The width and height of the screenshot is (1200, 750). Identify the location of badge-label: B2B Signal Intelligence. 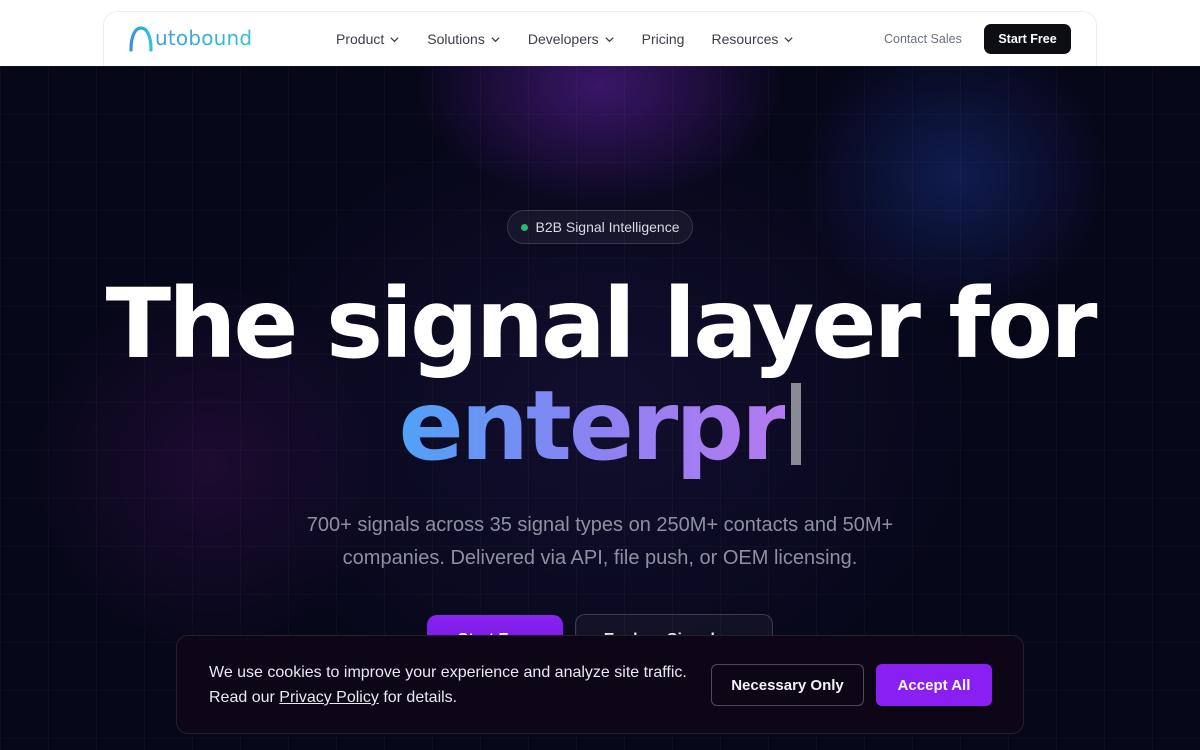
(607, 227).